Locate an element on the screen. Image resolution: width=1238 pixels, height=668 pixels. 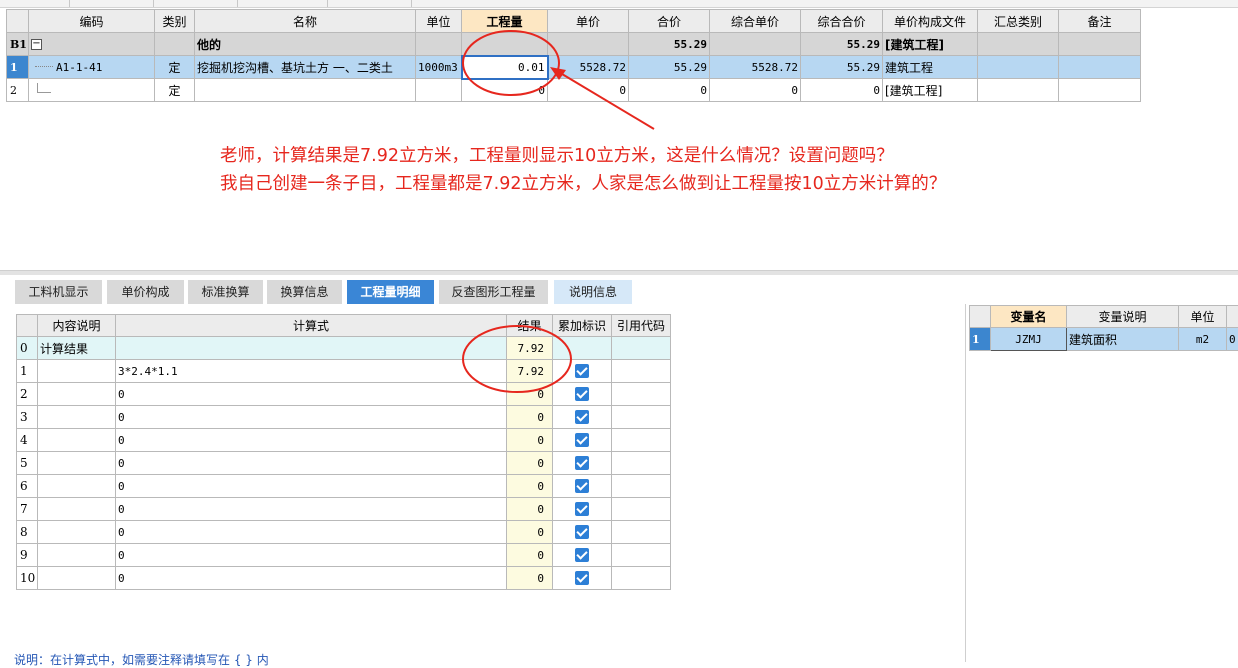
quantity-cell: 0.01 is located at coordinates (505, 67).